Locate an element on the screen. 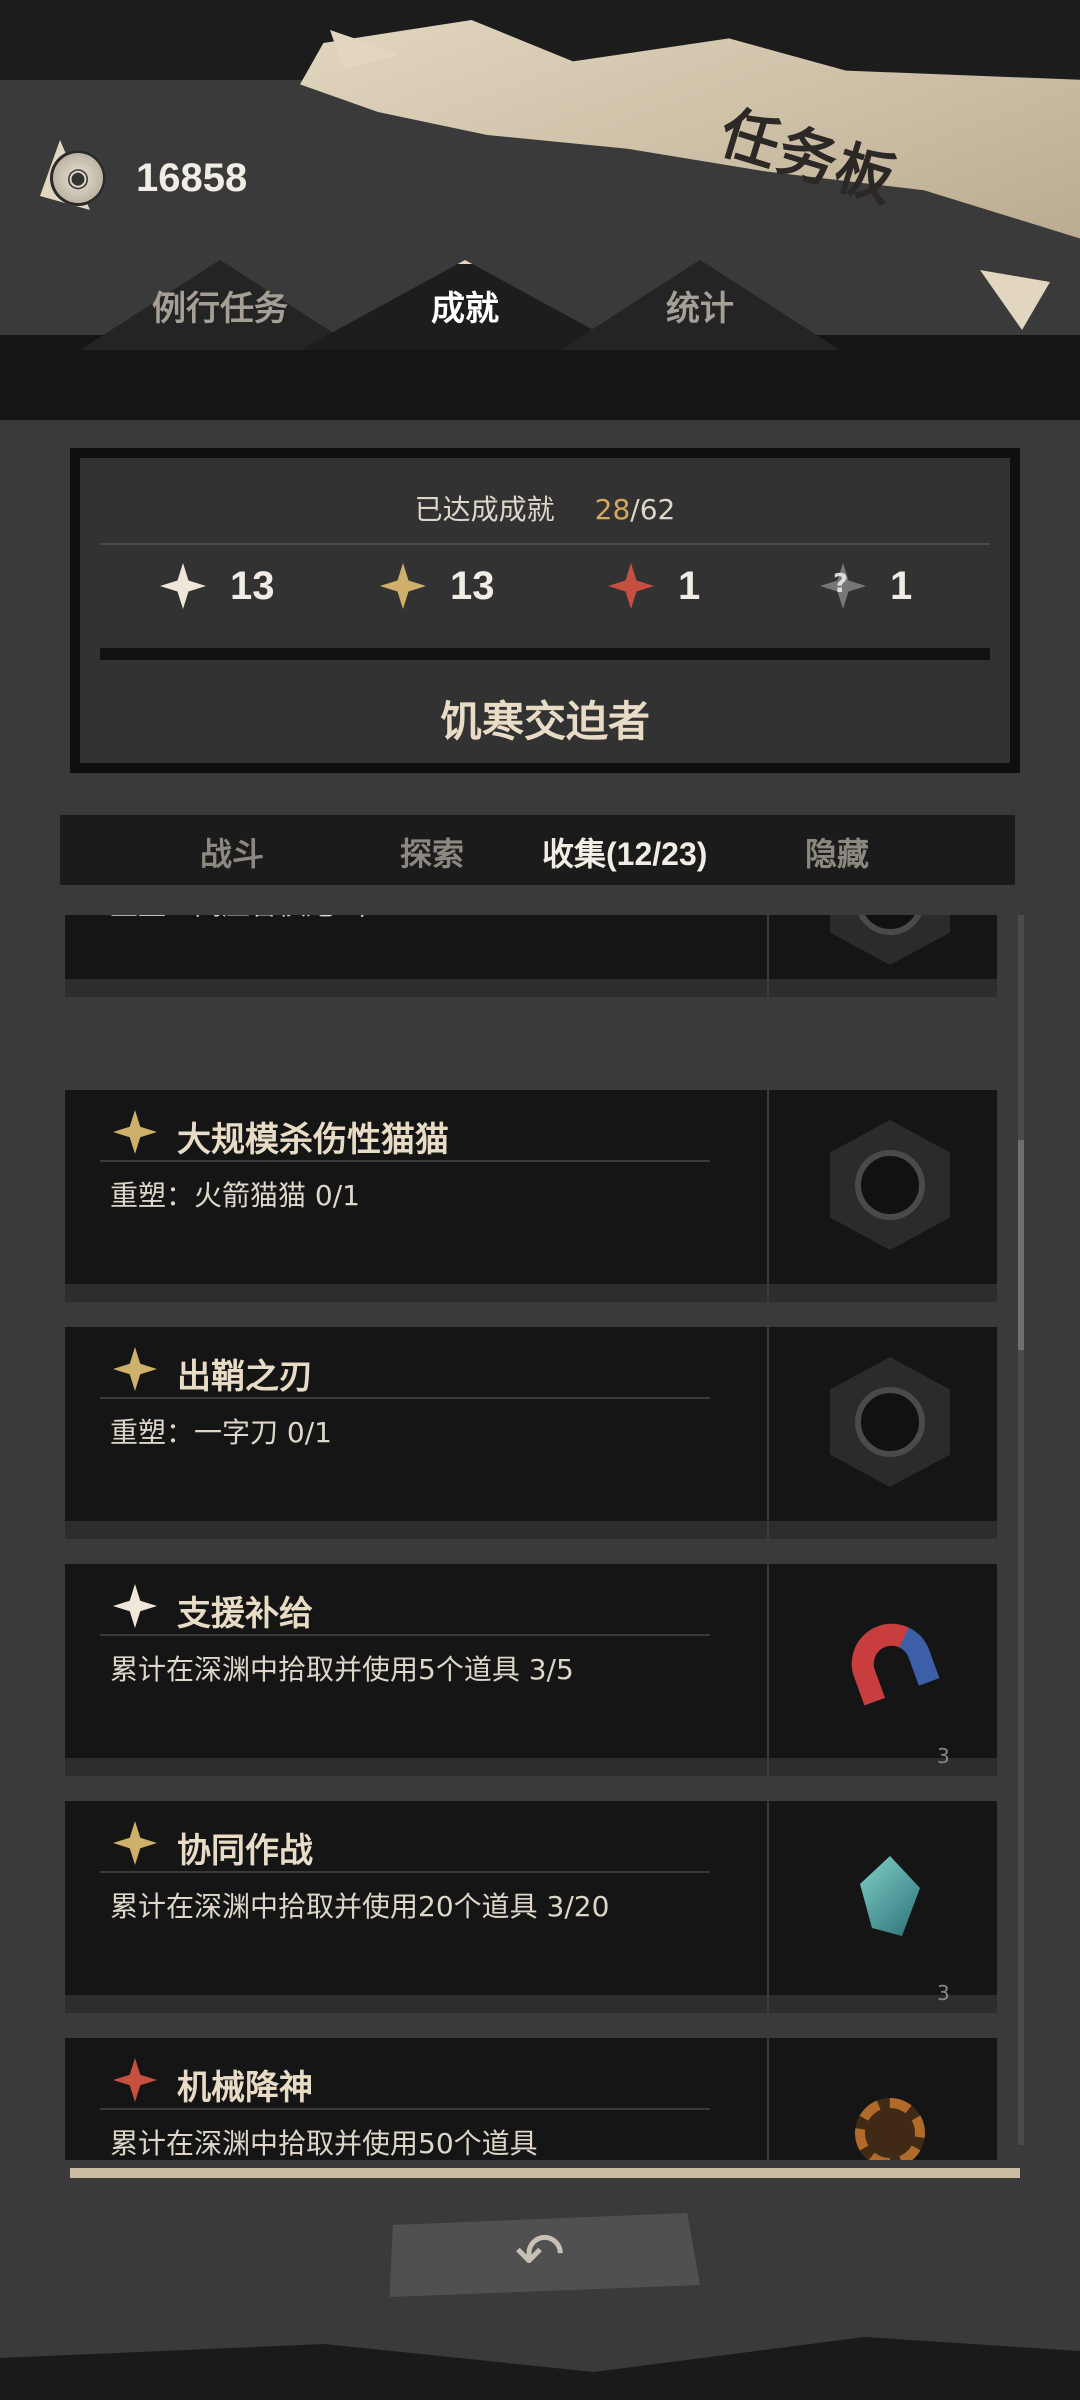 The image size is (1080, 2400). gear-icon is located at coordinates (890, 2129).